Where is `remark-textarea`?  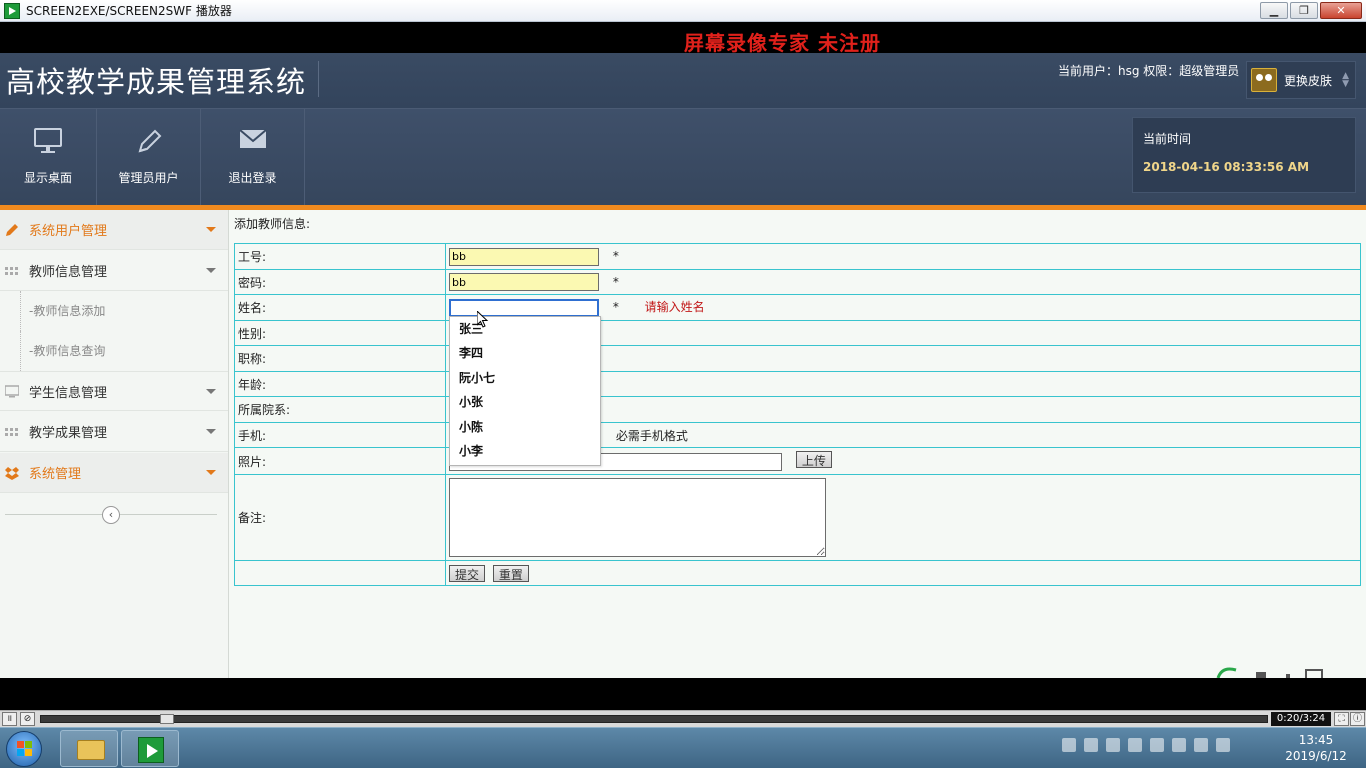
remark-textarea is located at coordinates (637, 517).